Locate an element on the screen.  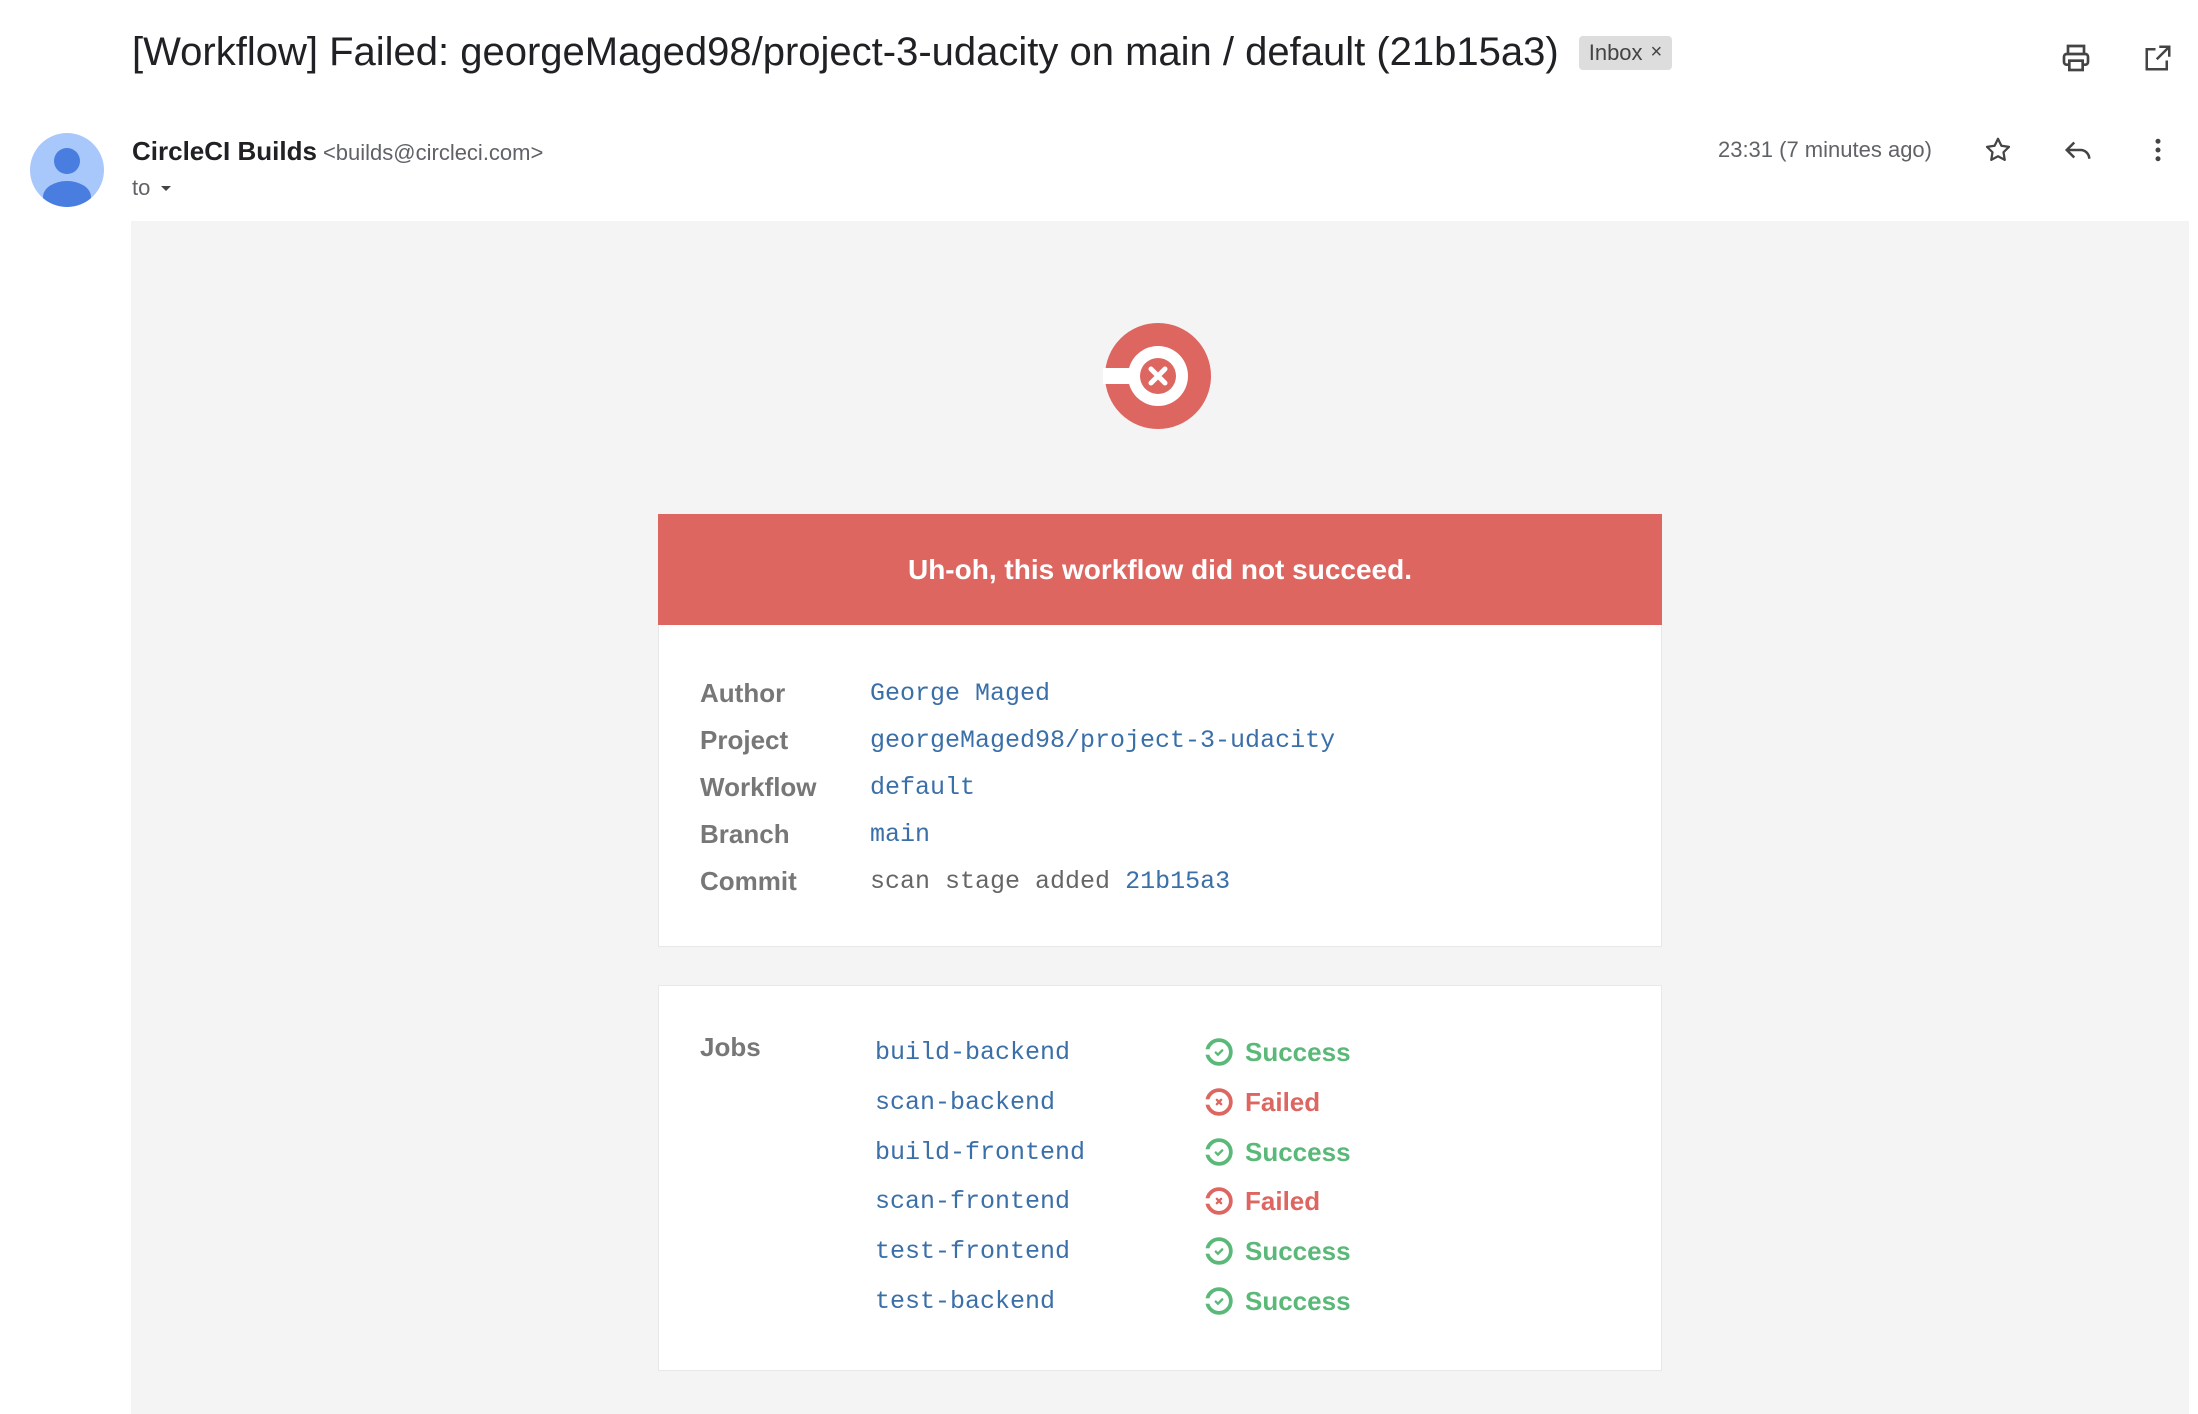
job-row: test-frontend Success is located at coordinates (1113, 1251).